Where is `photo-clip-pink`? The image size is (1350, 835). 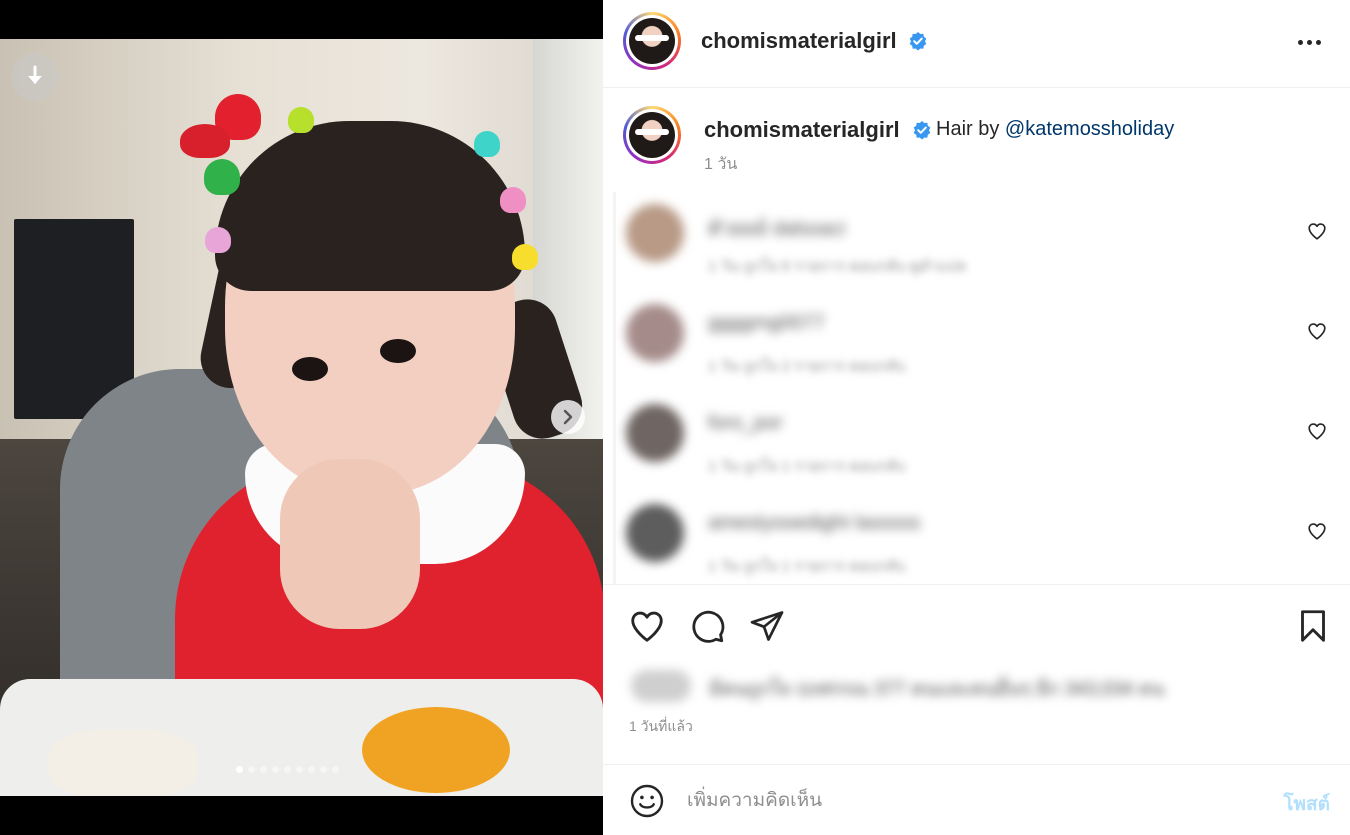 photo-clip-pink is located at coordinates (513, 200).